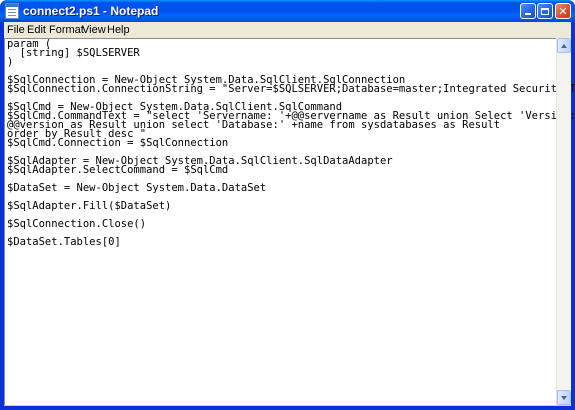 The height and width of the screenshot is (410, 575). I want to click on close-icon: ✕, so click(563, 11).